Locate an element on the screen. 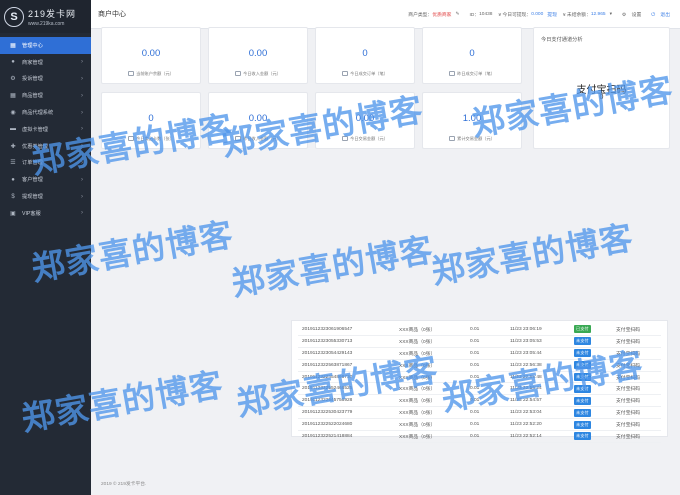  edit-icon: ✎ is located at coordinates (457, 14).